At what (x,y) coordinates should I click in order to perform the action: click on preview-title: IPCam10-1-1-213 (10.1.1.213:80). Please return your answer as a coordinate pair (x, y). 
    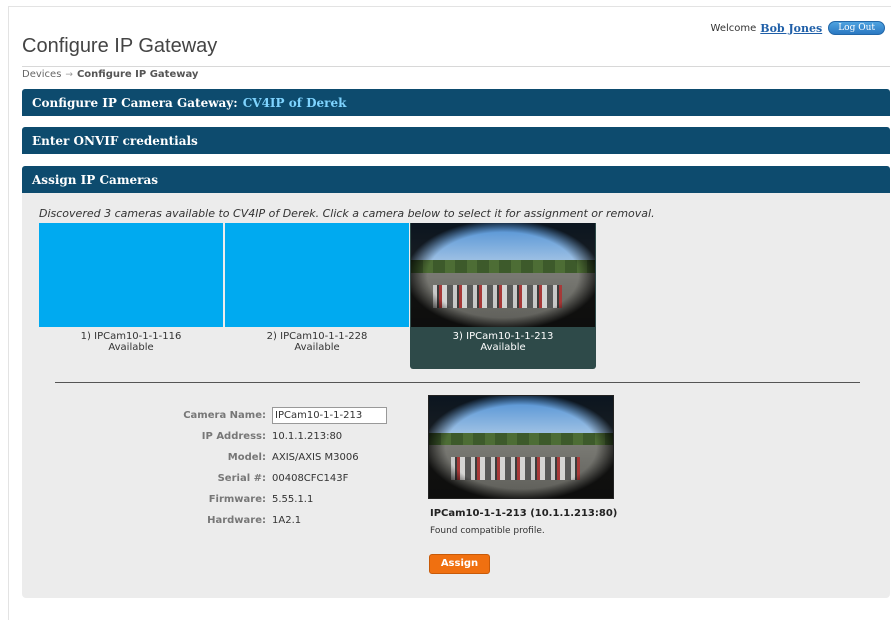
    Looking at the image, I should click on (524, 513).